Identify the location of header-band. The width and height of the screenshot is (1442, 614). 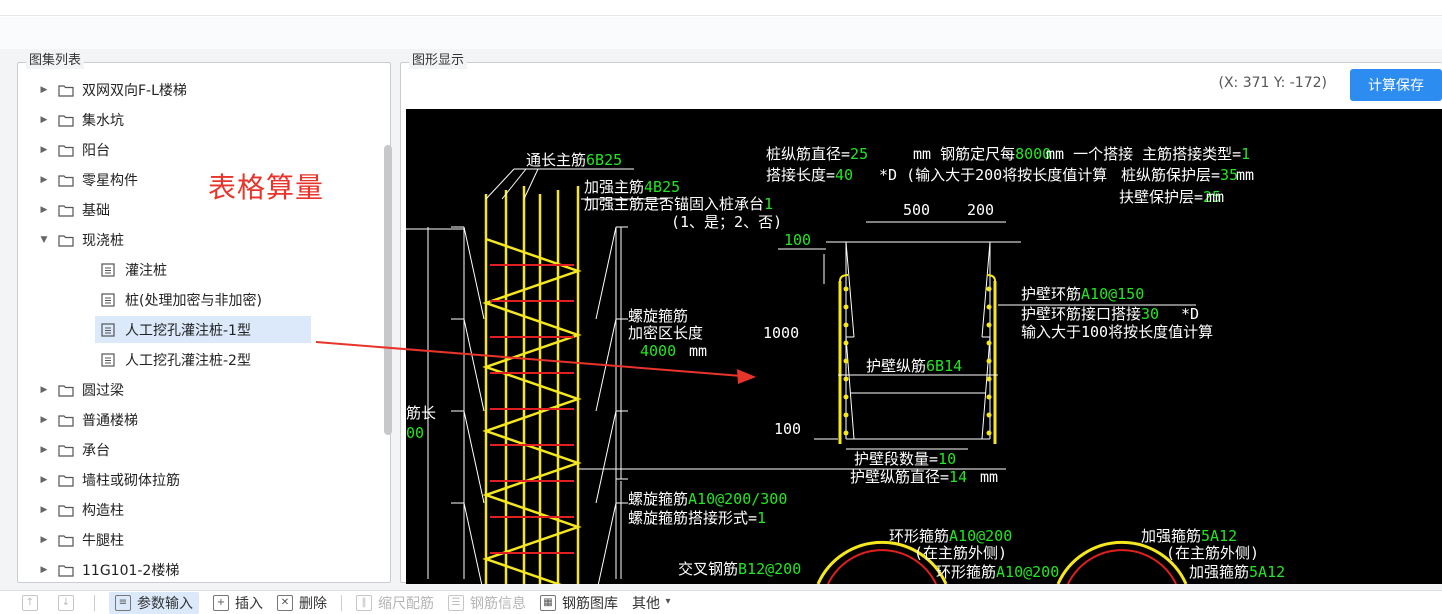
(721, 33).